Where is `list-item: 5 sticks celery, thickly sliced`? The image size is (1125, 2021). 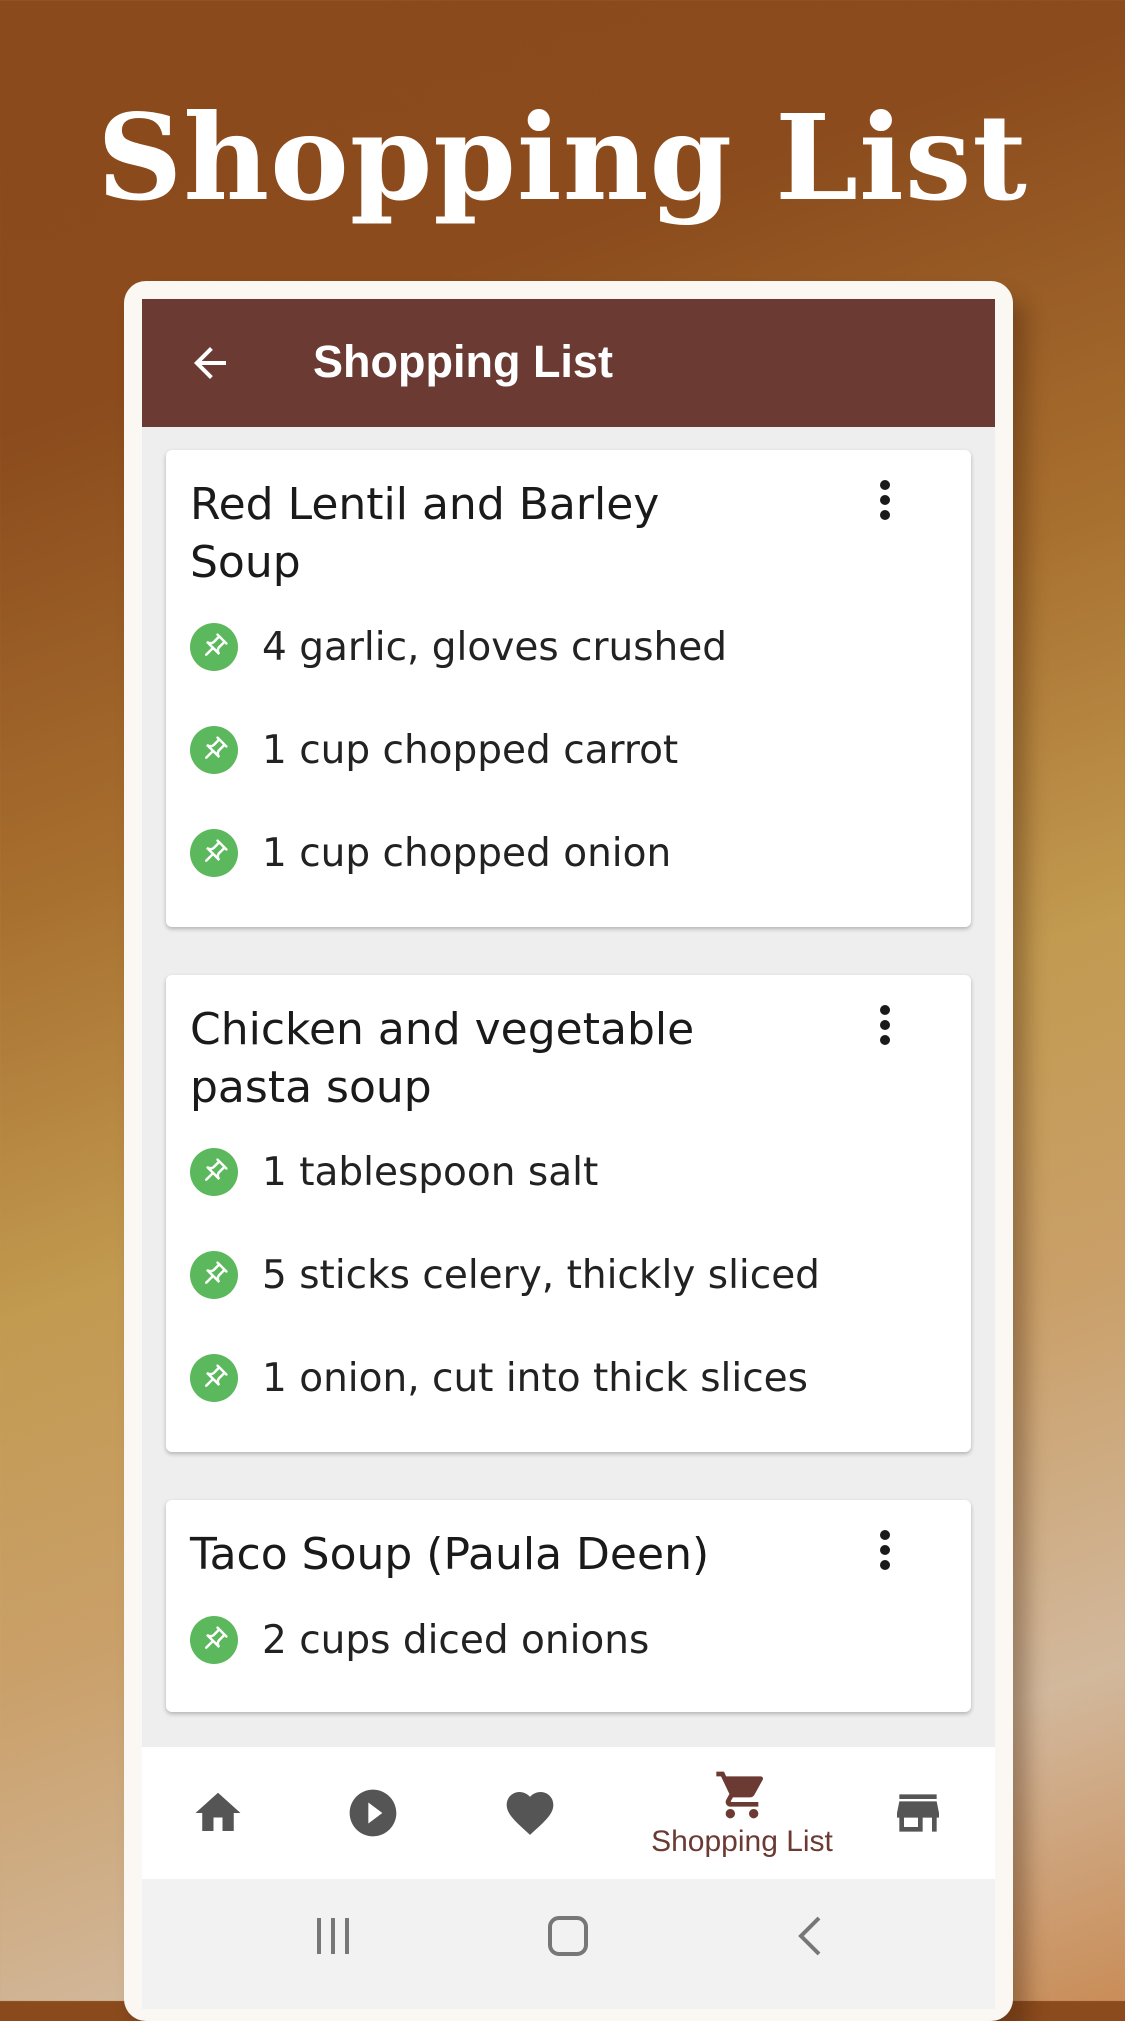
list-item: 5 sticks celery, thickly sliced is located at coordinates (505, 1275).